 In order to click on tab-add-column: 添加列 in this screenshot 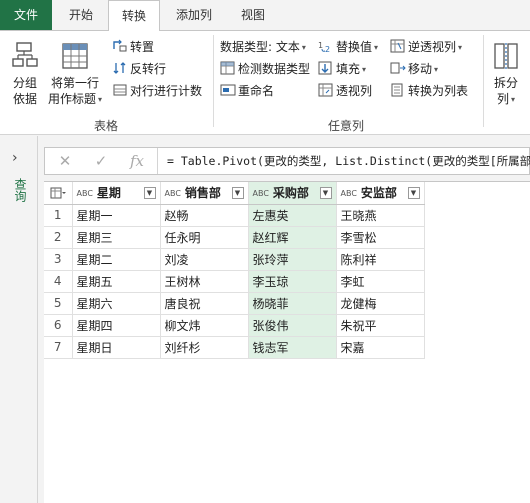, I will do `click(194, 15)`.